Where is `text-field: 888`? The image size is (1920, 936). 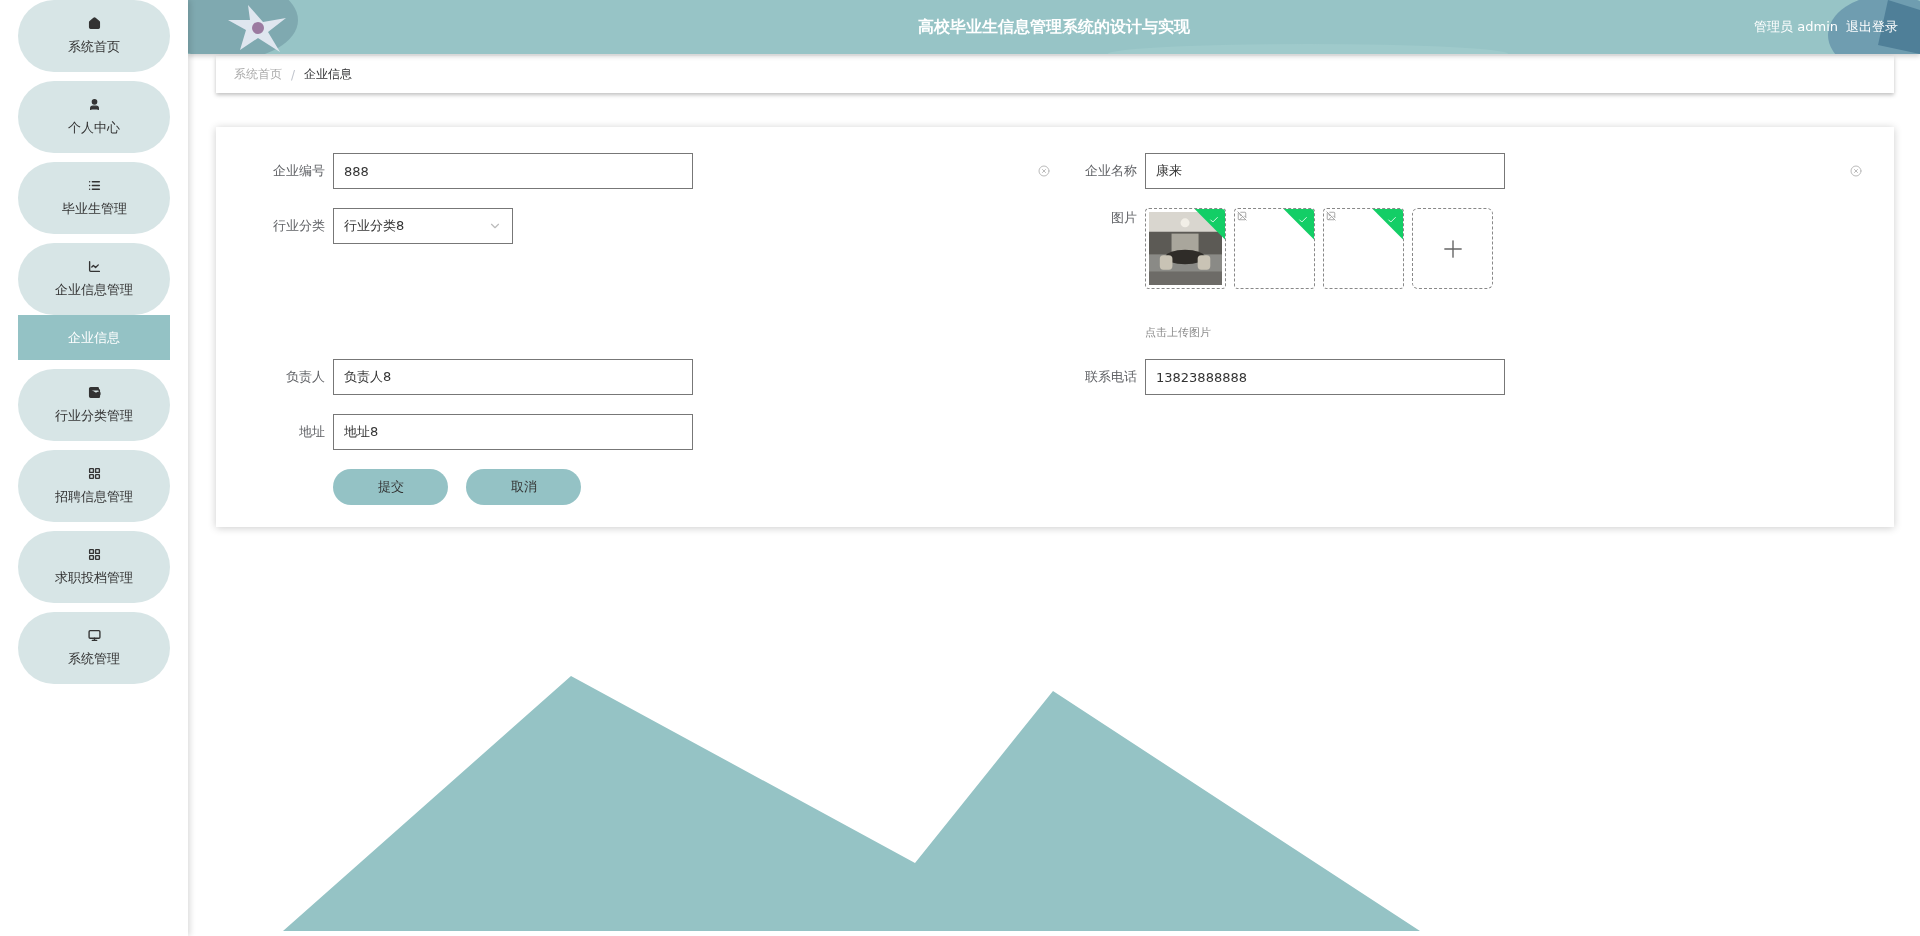
text-field: 888 is located at coordinates (513, 171).